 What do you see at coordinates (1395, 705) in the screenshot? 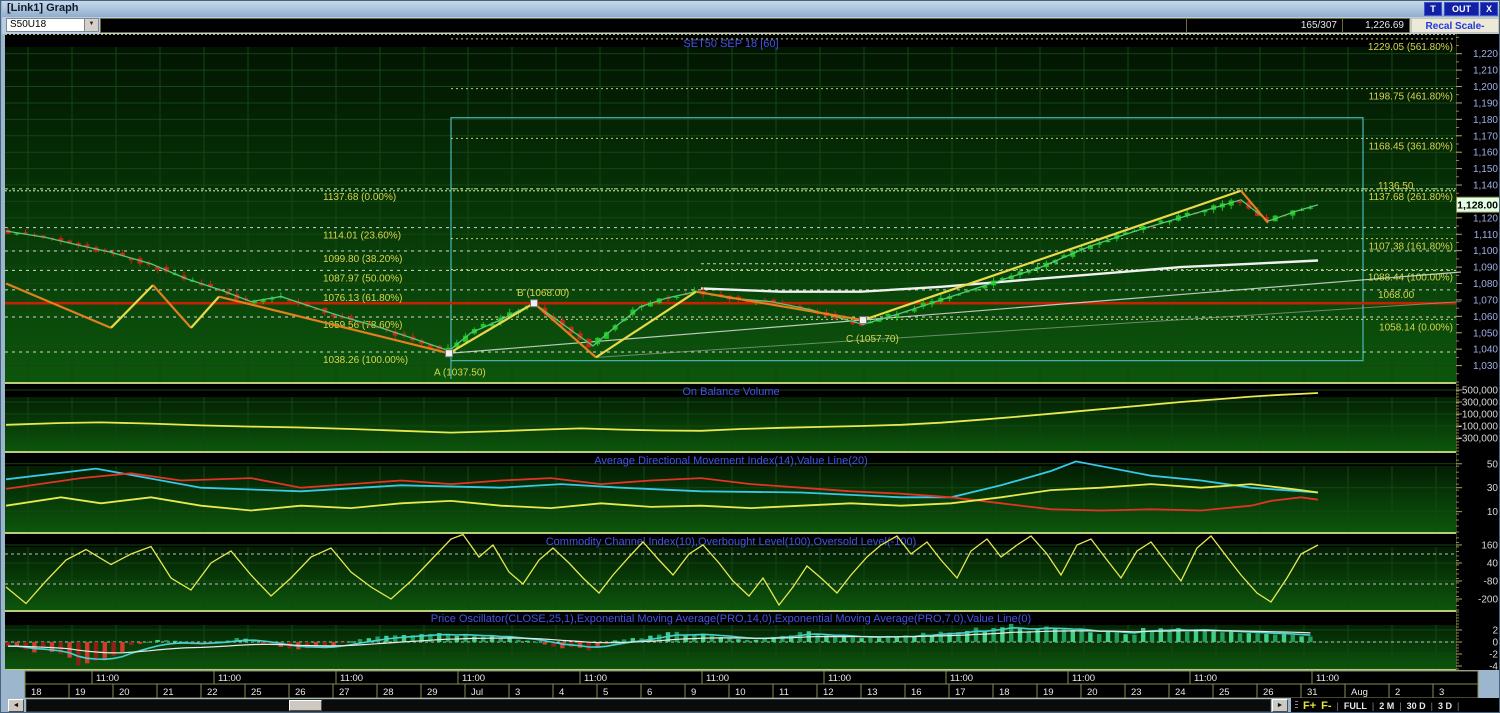
I see `view-buttons-panel: F+ F- | FULL | 2 M | 30 D | 3 D |` at bounding box center [1395, 705].